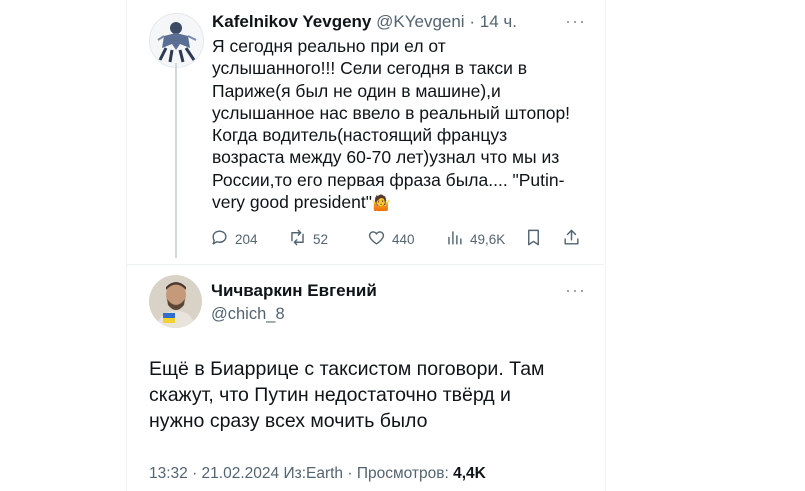  Describe the element at coordinates (288, 421) in the screenshot. I see `text-line: нужно сразу всех мочить было` at that location.